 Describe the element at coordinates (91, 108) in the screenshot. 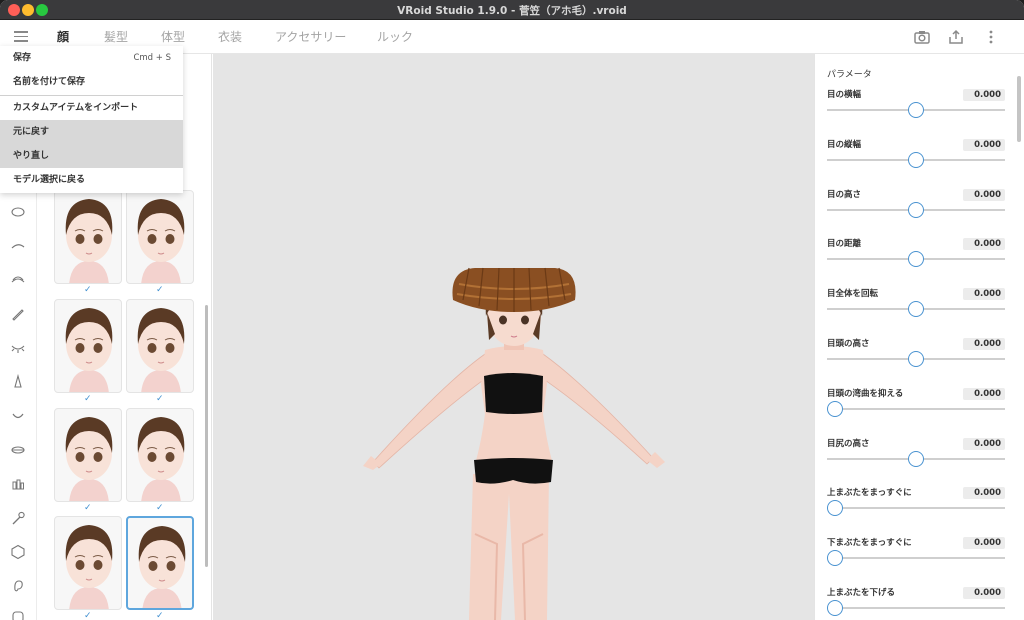

I see `menu-item-import-custom: カスタムアイテムをインポート` at that location.